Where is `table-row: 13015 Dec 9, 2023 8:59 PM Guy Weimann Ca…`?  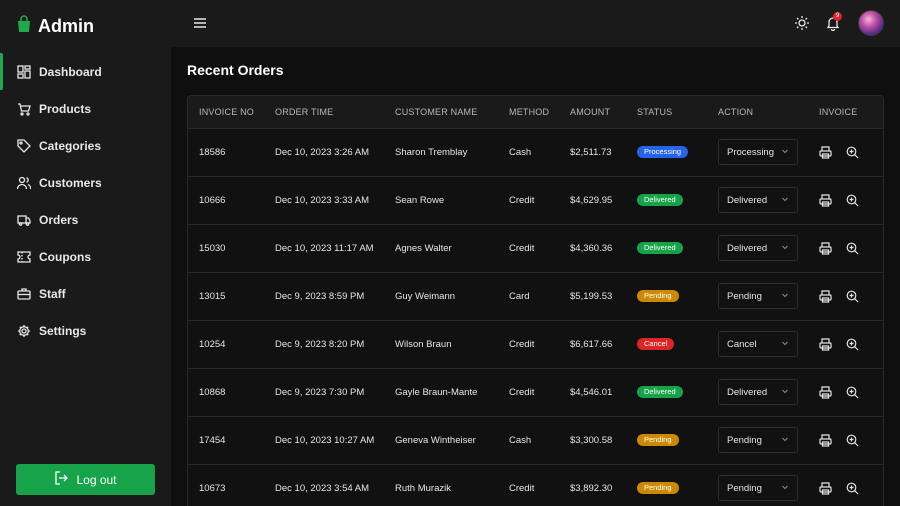 table-row: 13015 Dec 9, 2023 8:59 PM Guy Weimann Ca… is located at coordinates (535, 296).